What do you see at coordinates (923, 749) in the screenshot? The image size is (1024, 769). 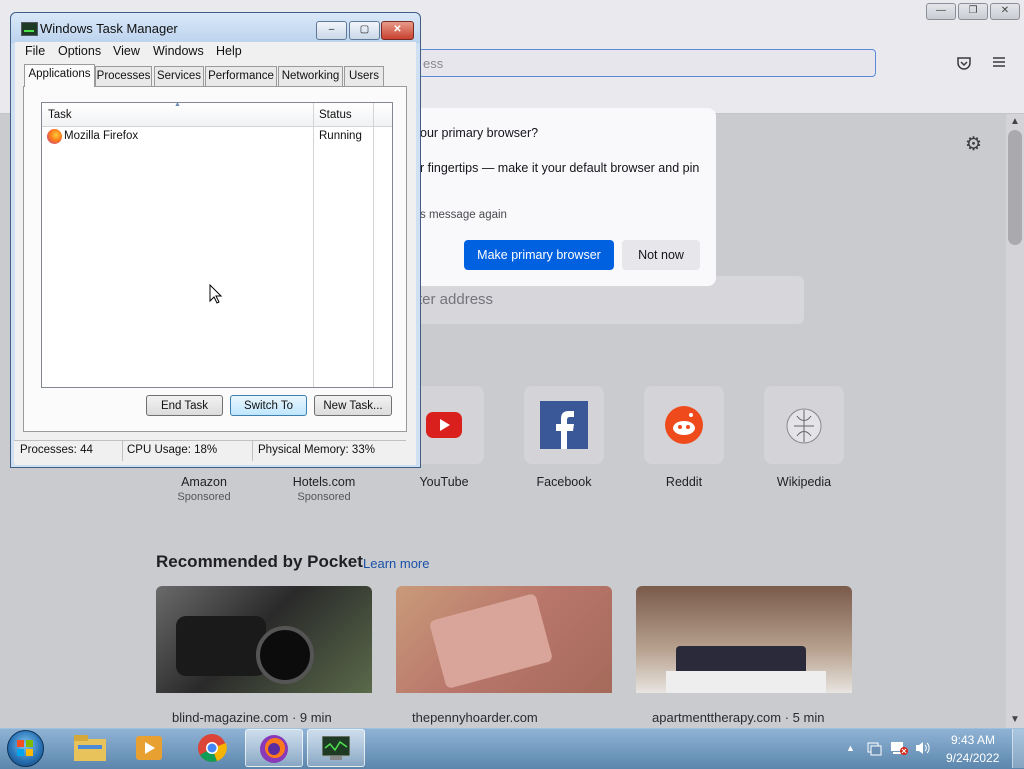 I see `volume-icon` at bounding box center [923, 749].